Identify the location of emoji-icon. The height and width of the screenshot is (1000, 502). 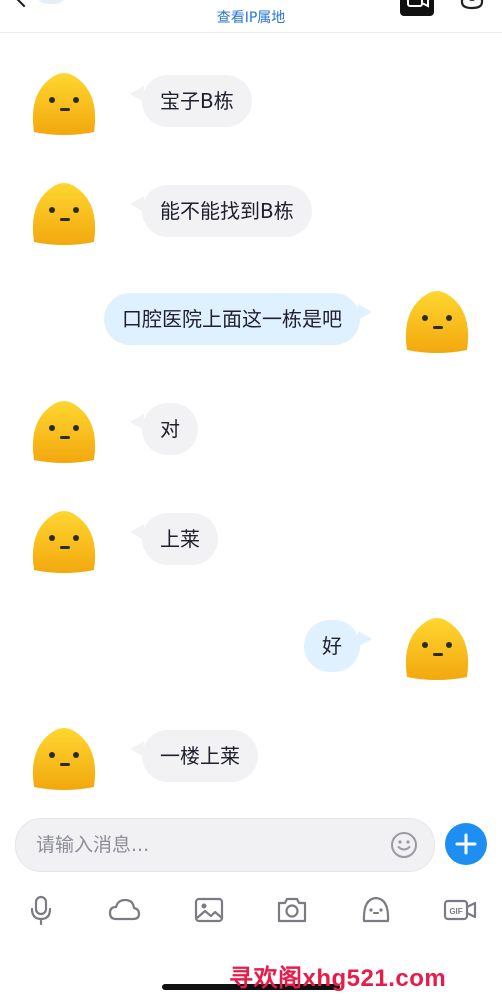
(404, 845).